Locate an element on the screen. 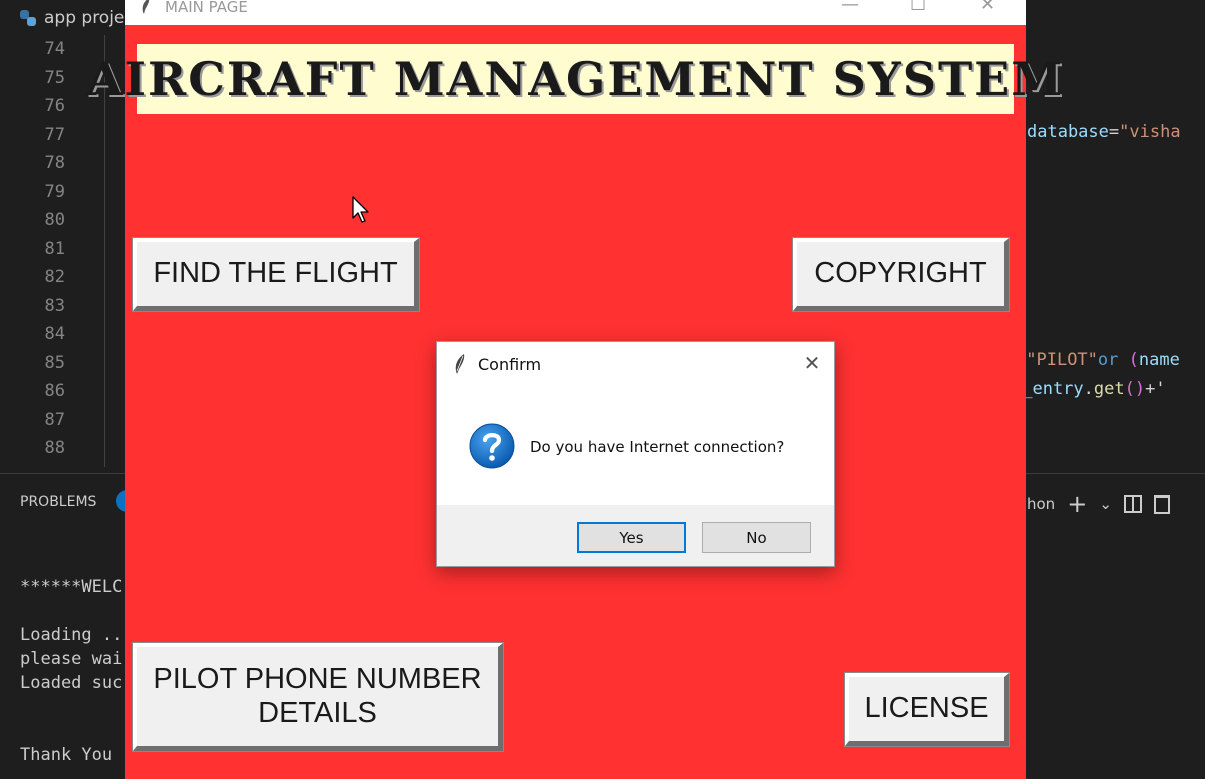 The width and height of the screenshot is (1205, 779). app-title: AIRCRAFT MANAGEMENT SYSTEM is located at coordinates (575, 79).